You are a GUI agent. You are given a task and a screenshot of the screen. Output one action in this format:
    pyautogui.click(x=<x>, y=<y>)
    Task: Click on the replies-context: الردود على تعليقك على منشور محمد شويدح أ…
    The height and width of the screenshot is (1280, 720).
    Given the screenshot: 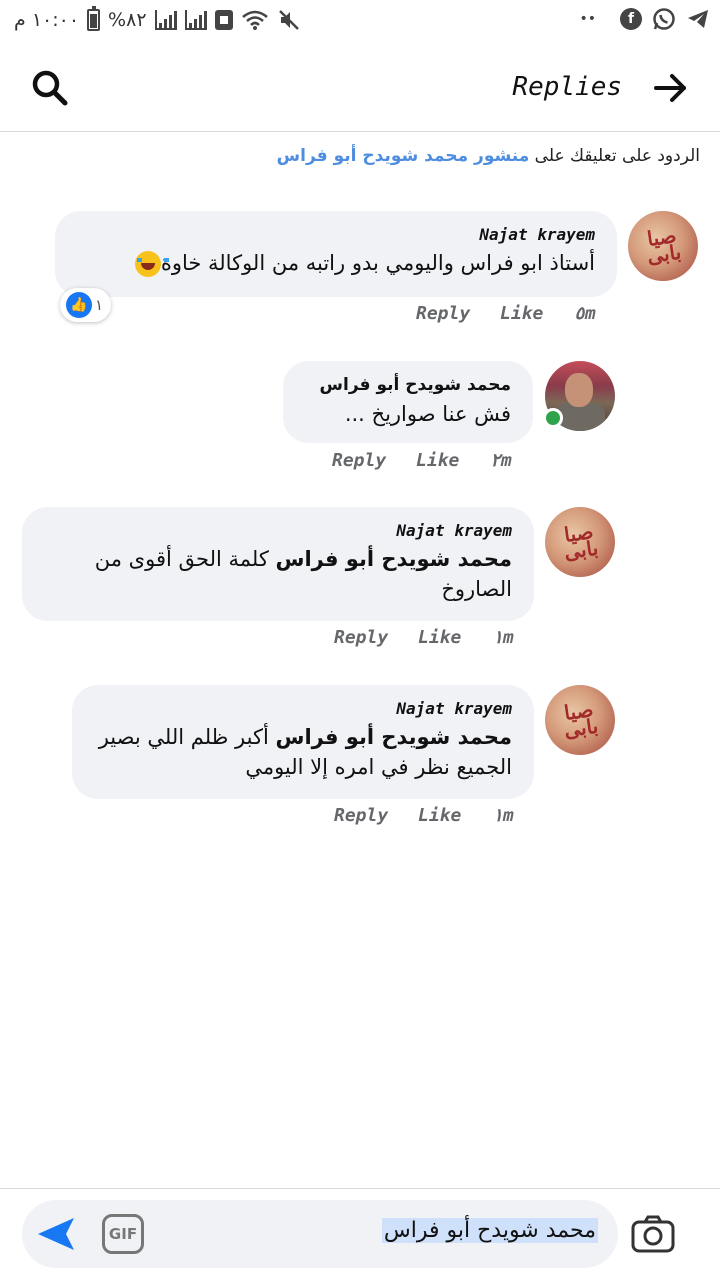 What is the action you would take?
    pyautogui.click(x=360, y=156)
    